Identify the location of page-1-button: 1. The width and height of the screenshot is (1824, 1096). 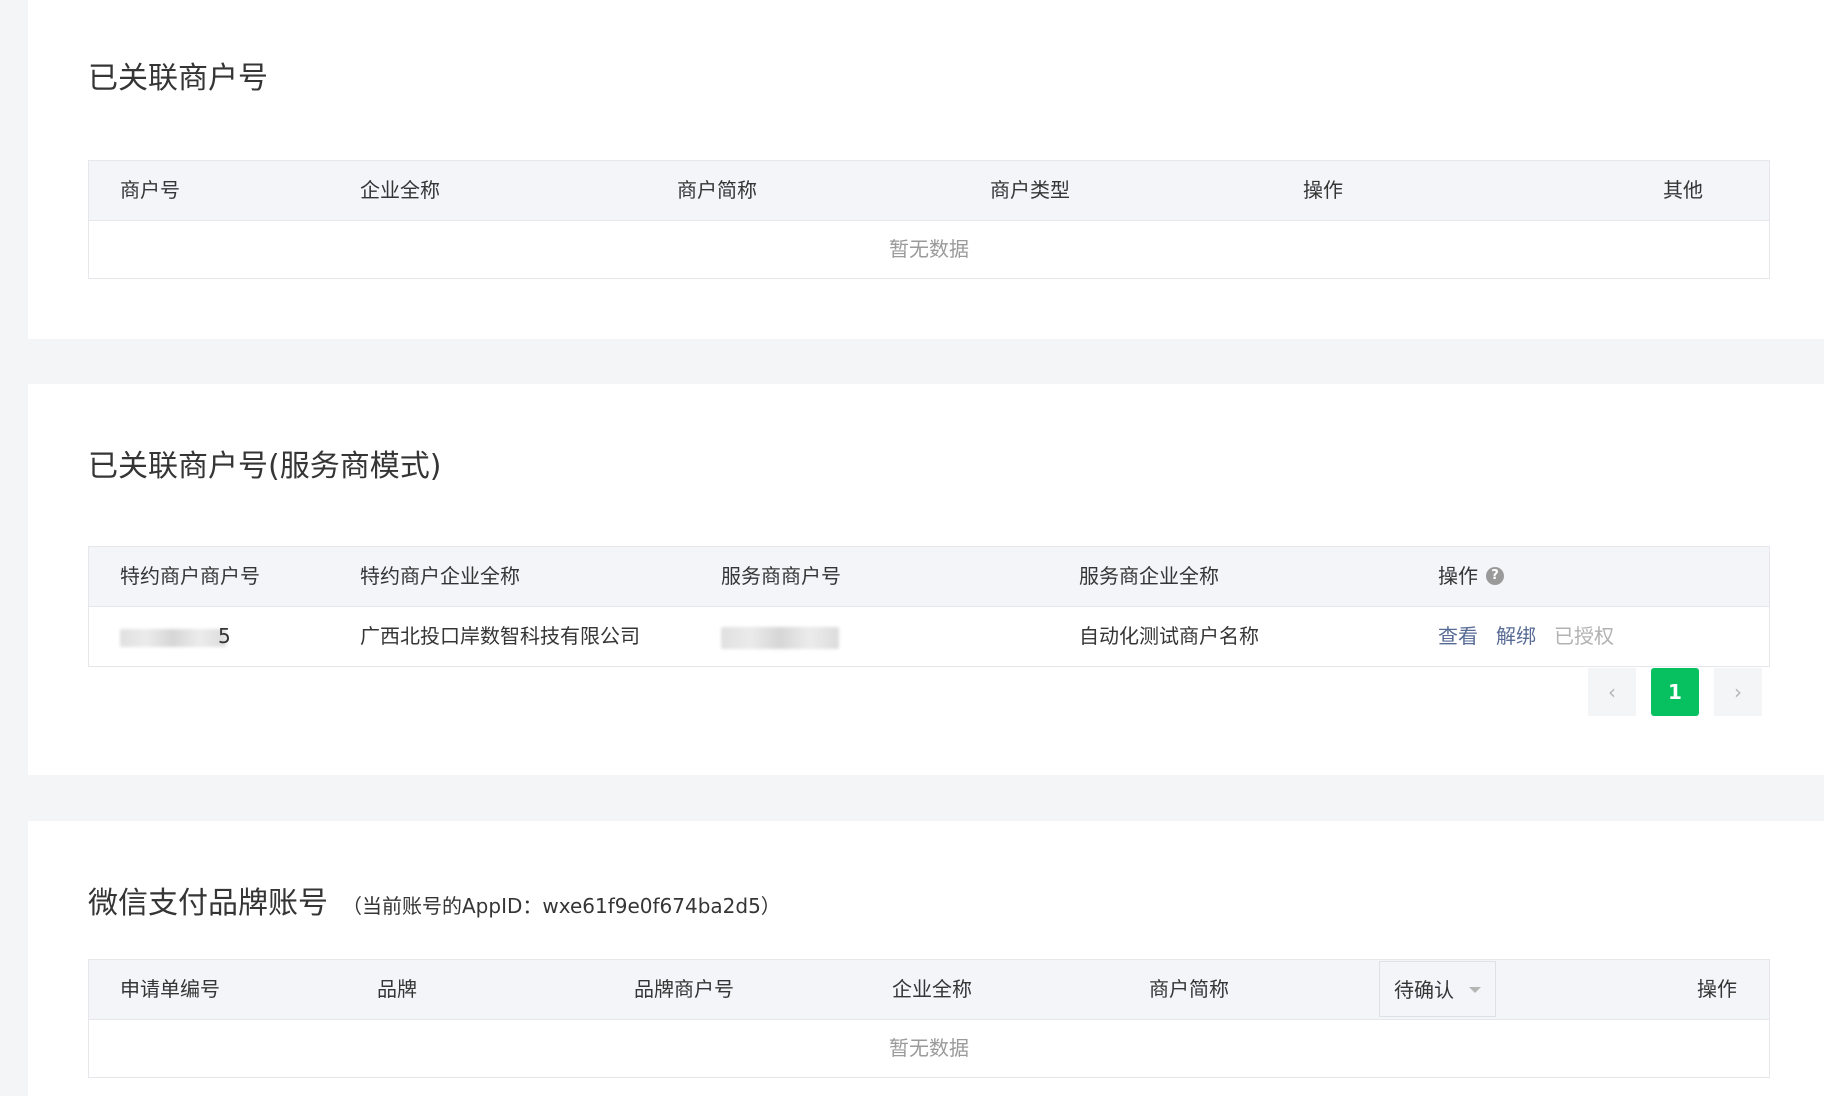
(1675, 692).